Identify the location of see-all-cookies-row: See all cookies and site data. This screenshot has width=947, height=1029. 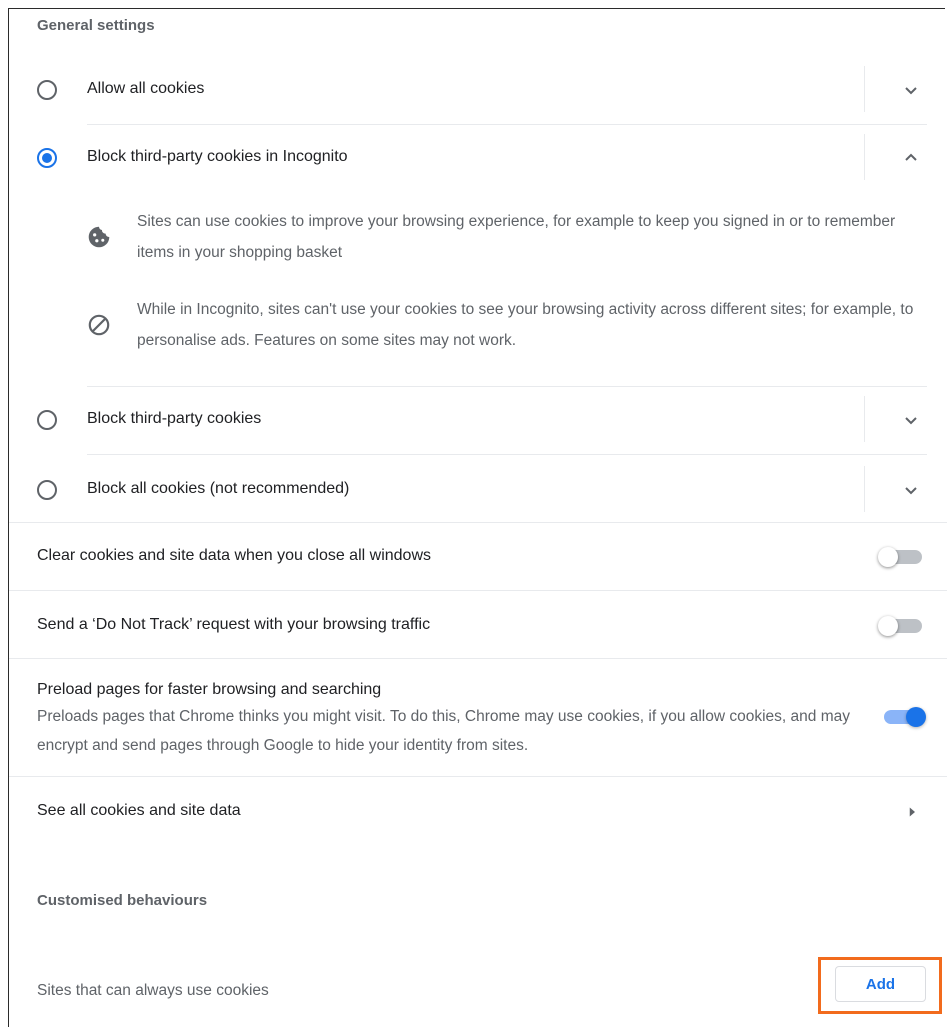
(478, 809).